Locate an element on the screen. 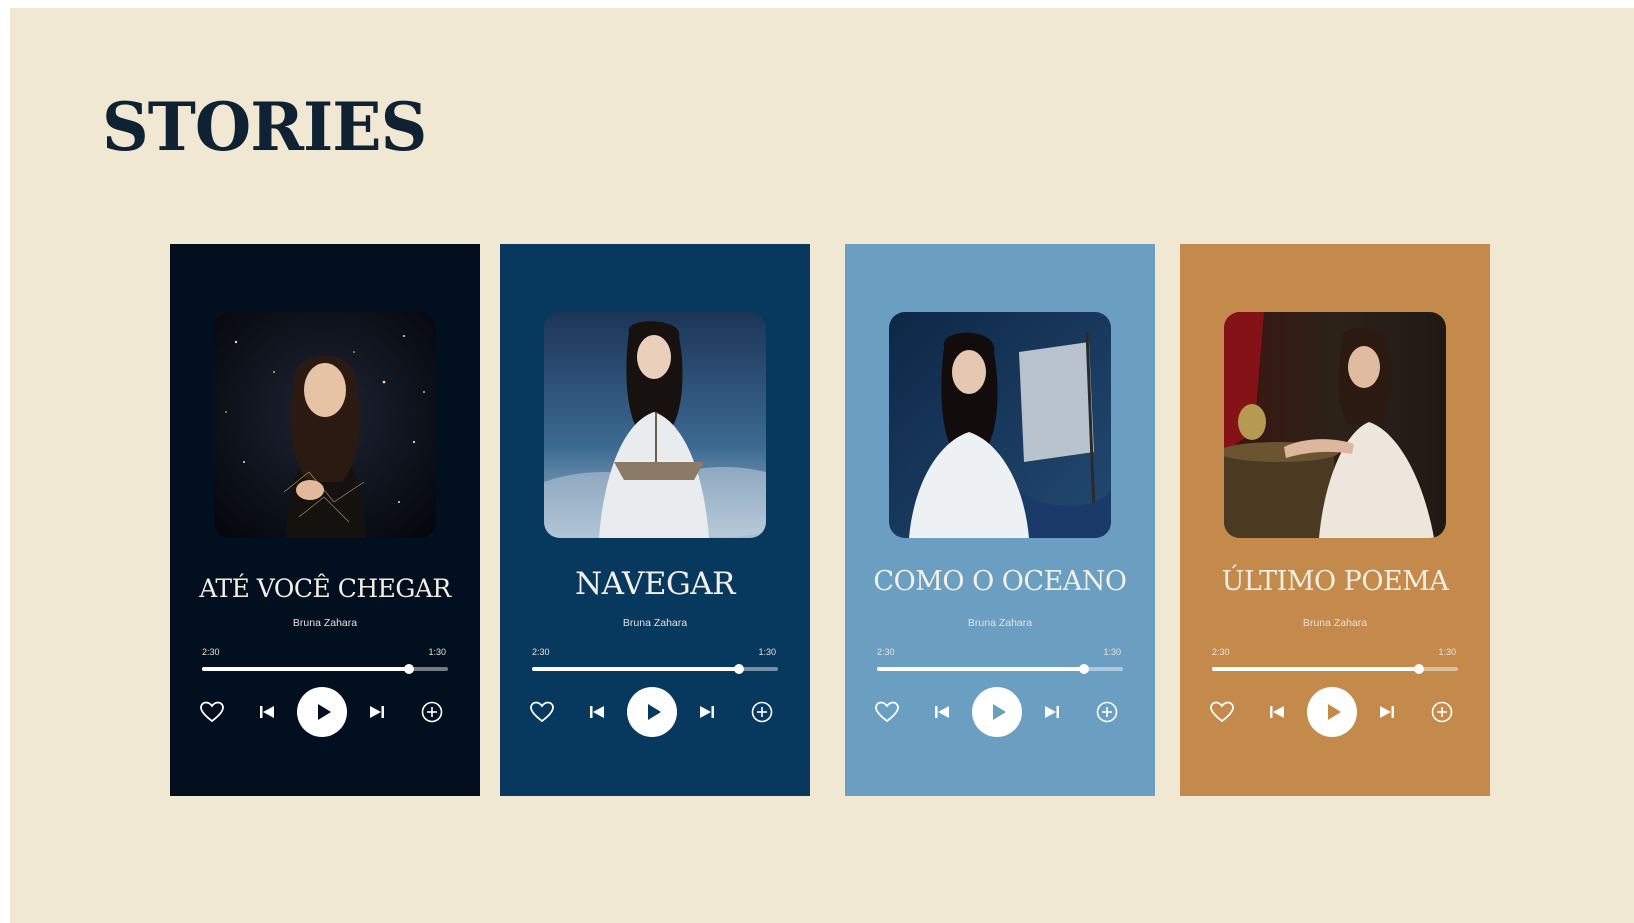  song-title: COMO O OCEANO is located at coordinates (1000, 581).